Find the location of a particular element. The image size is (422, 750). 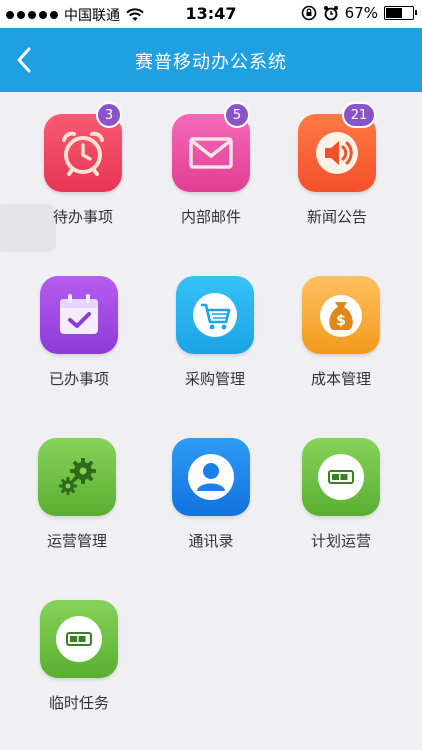

app-tile-ops: 运营管理 is located at coordinates (78, 513).